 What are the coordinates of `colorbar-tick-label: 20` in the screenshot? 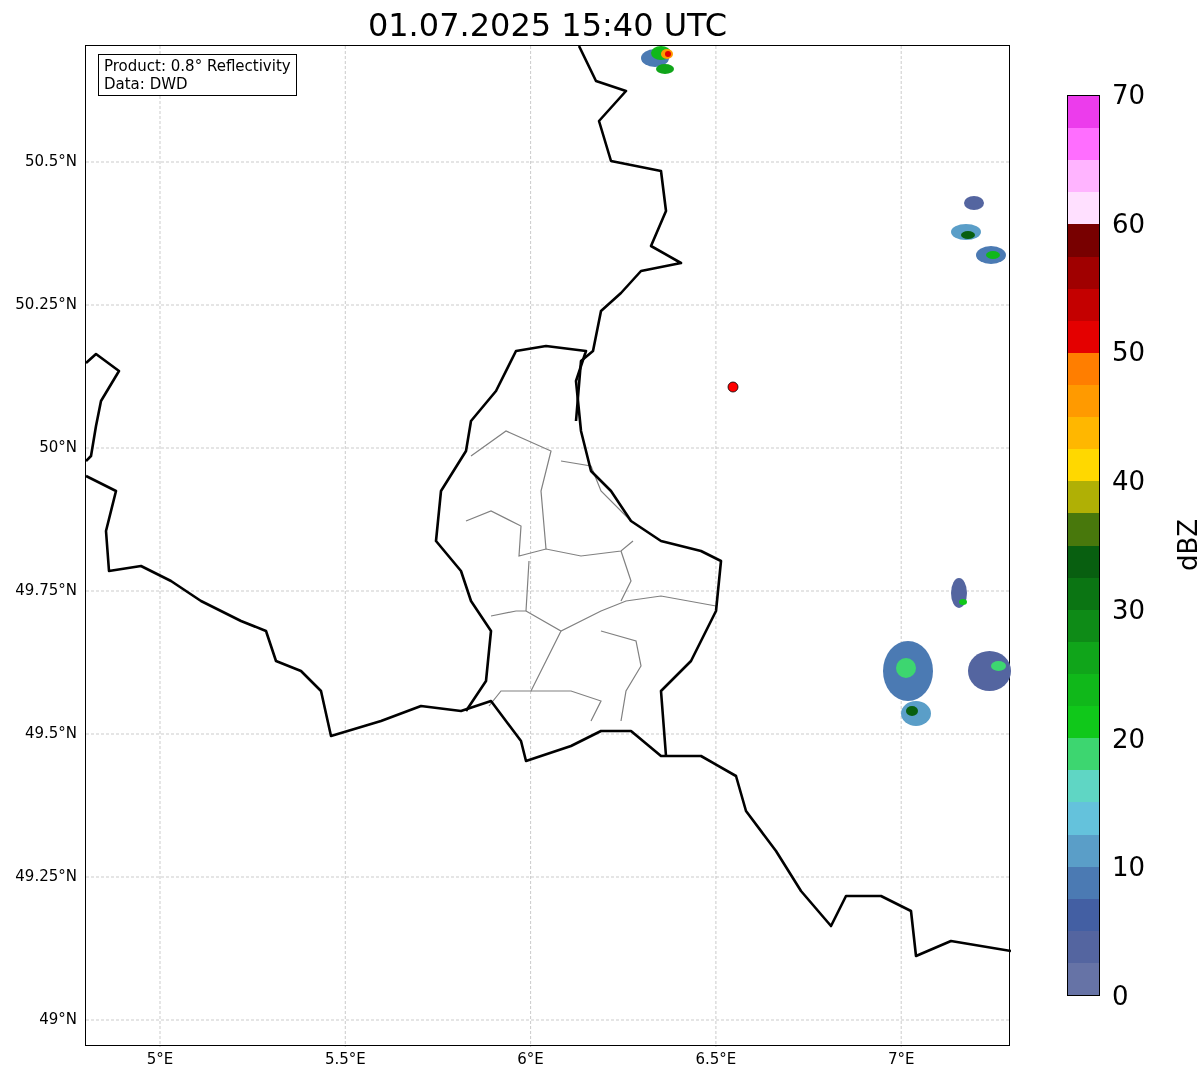 It's located at (1129, 738).